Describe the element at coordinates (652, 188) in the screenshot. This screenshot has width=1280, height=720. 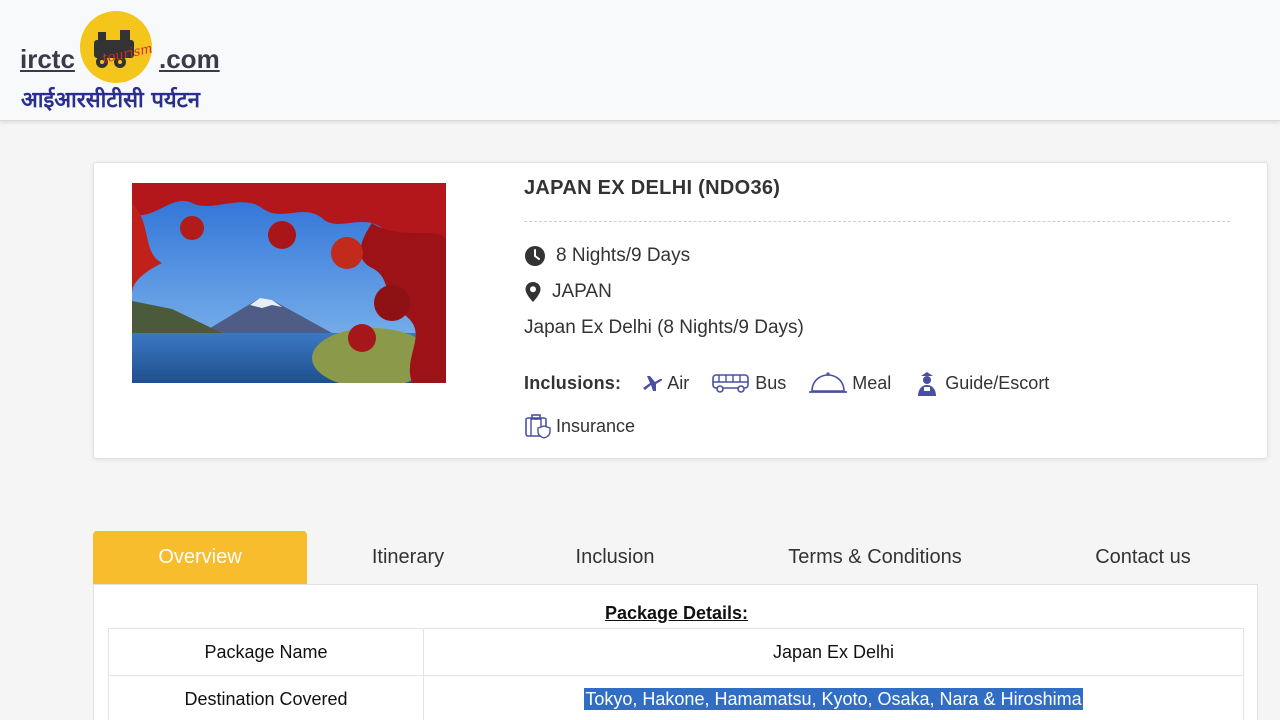
I see `package-title: JAPAN EX DELHI (NDO36)` at that location.